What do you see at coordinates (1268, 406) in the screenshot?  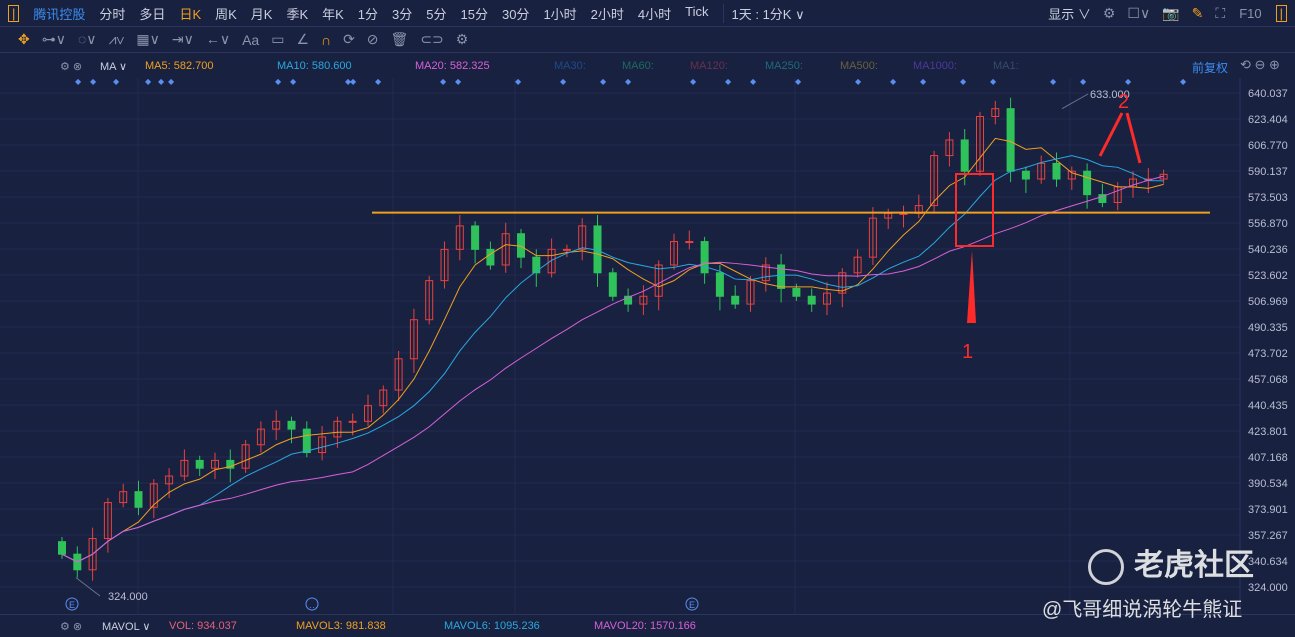 I see `y-tick-label: 440.435` at bounding box center [1268, 406].